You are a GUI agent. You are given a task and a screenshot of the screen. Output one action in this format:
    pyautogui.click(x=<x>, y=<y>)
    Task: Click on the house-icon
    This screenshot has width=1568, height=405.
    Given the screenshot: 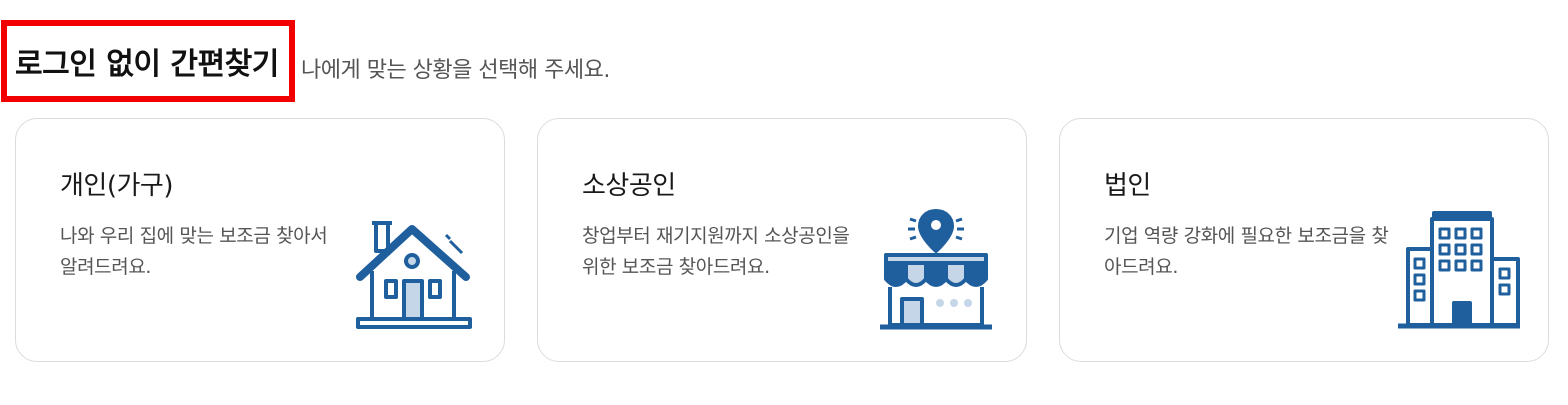 What is the action you would take?
    pyautogui.click(x=415, y=272)
    